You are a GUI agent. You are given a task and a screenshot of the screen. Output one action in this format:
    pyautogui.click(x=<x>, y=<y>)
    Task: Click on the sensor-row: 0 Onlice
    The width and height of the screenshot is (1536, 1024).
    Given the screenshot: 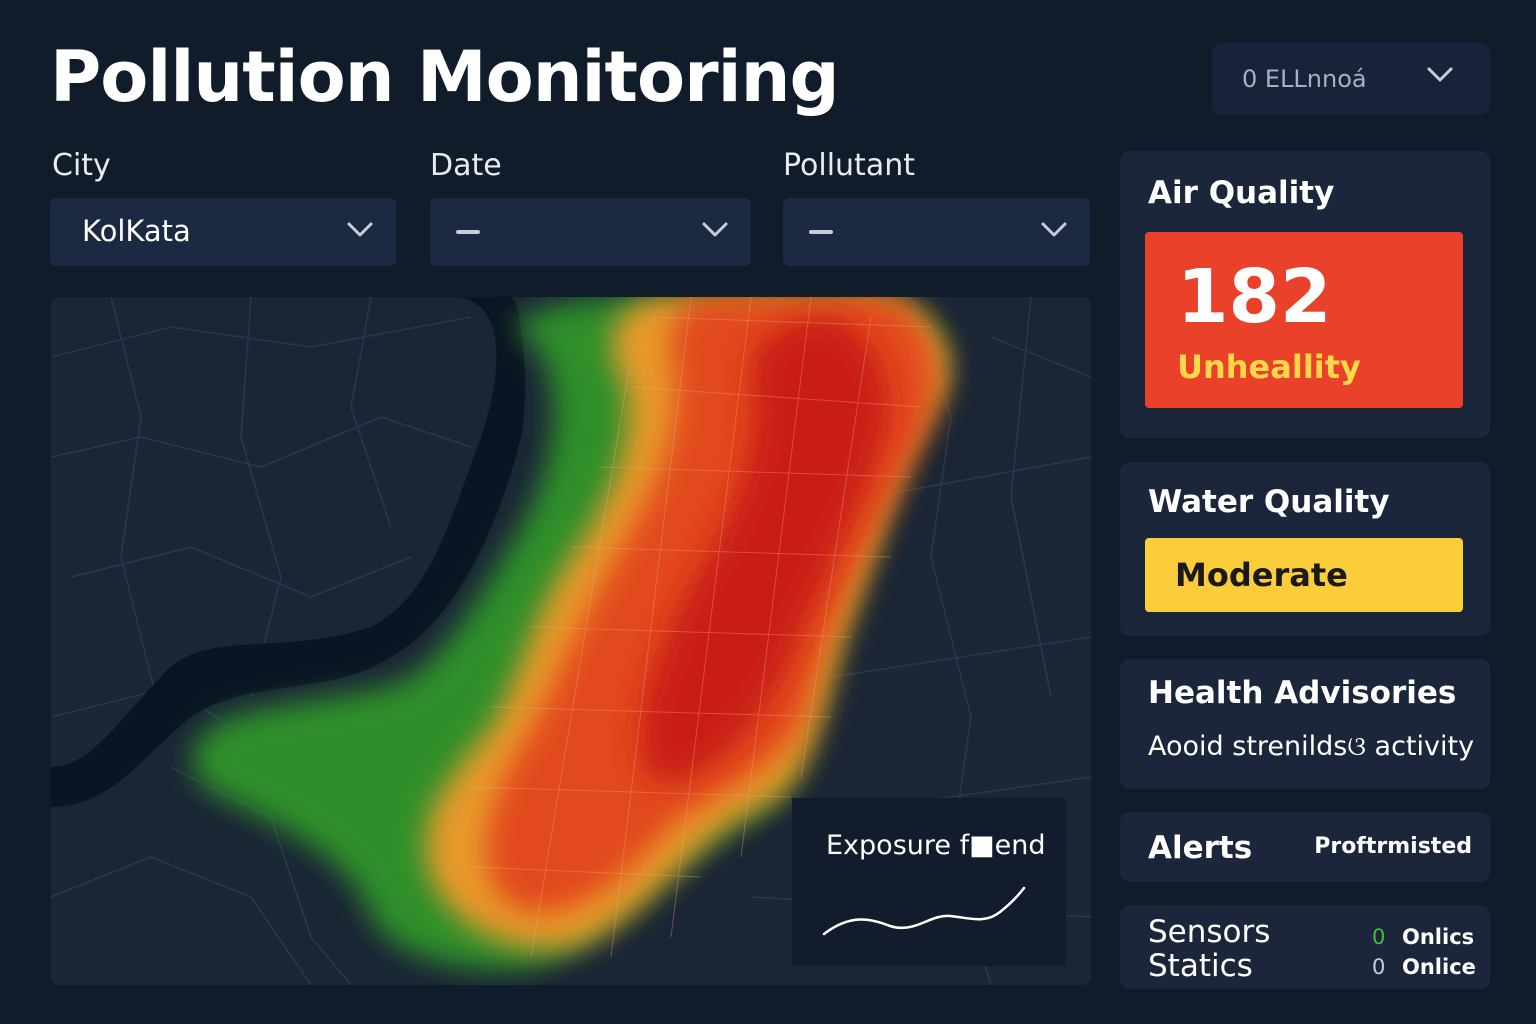 What is the action you would take?
    pyautogui.click(x=1424, y=967)
    